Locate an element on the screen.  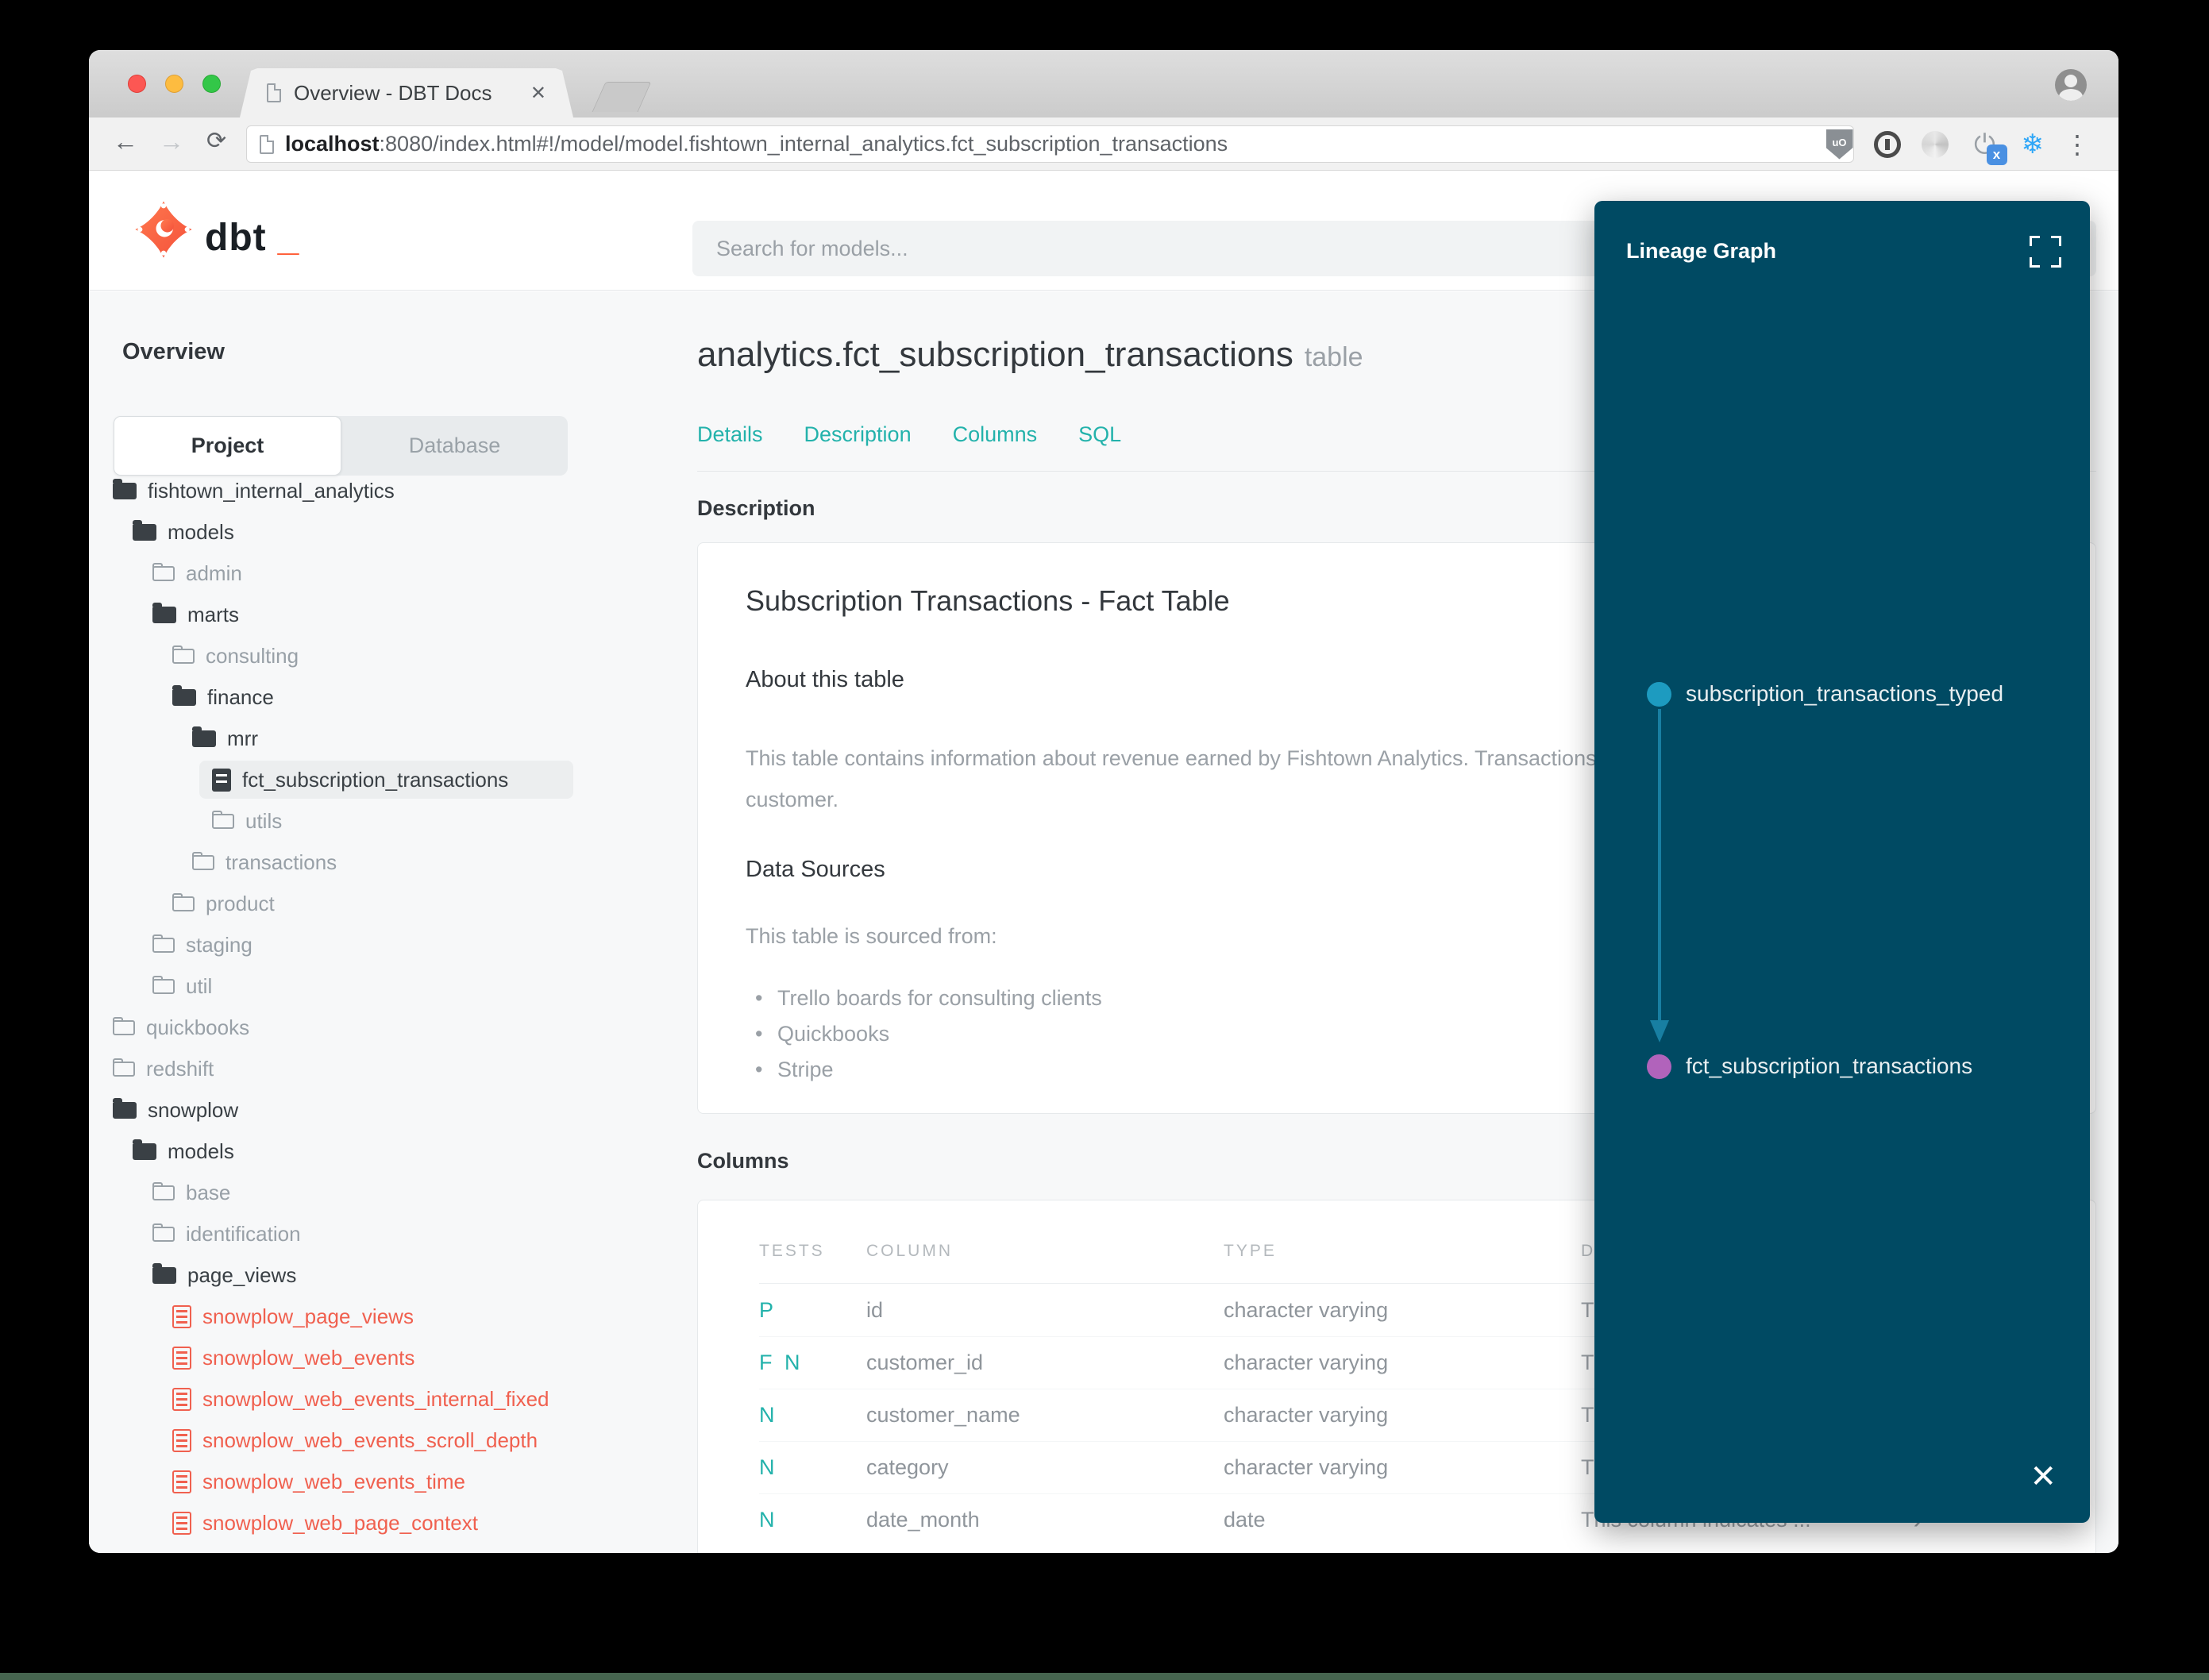
dbt-logo-icon is located at coordinates (163, 229).